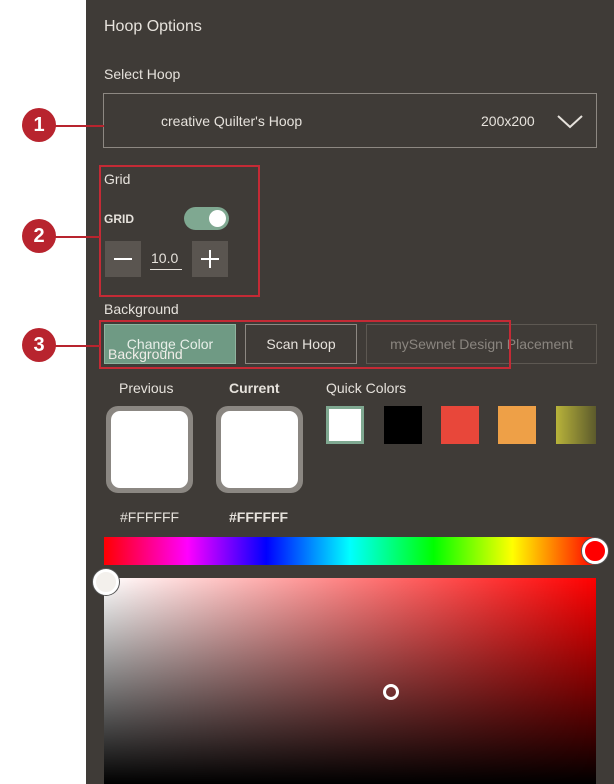 This screenshot has width=614, height=784. What do you see at coordinates (142, 74) in the screenshot?
I see `select-hoop-label: Select Hoop` at bounding box center [142, 74].